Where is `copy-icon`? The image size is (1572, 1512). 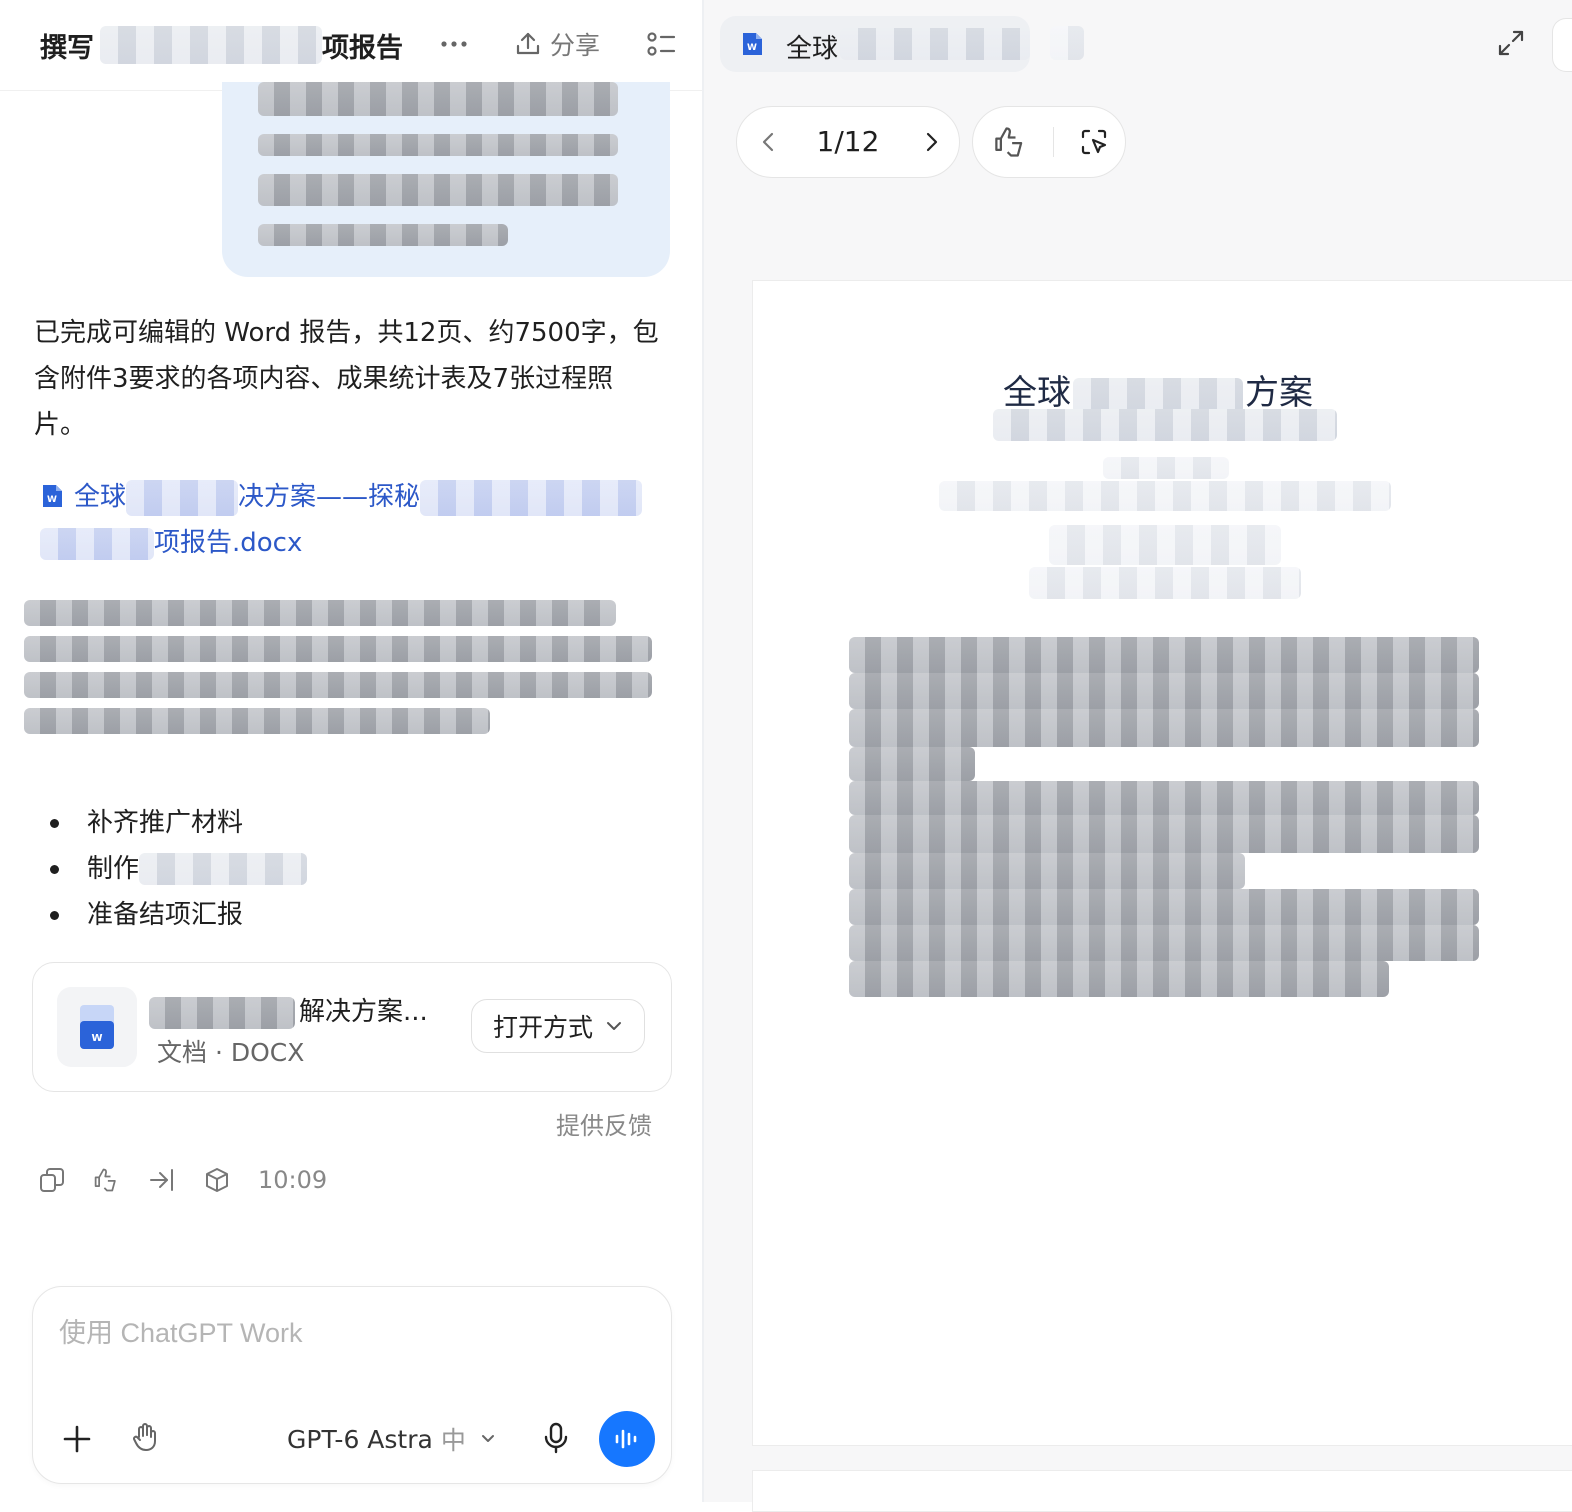
copy-icon is located at coordinates (52, 1180).